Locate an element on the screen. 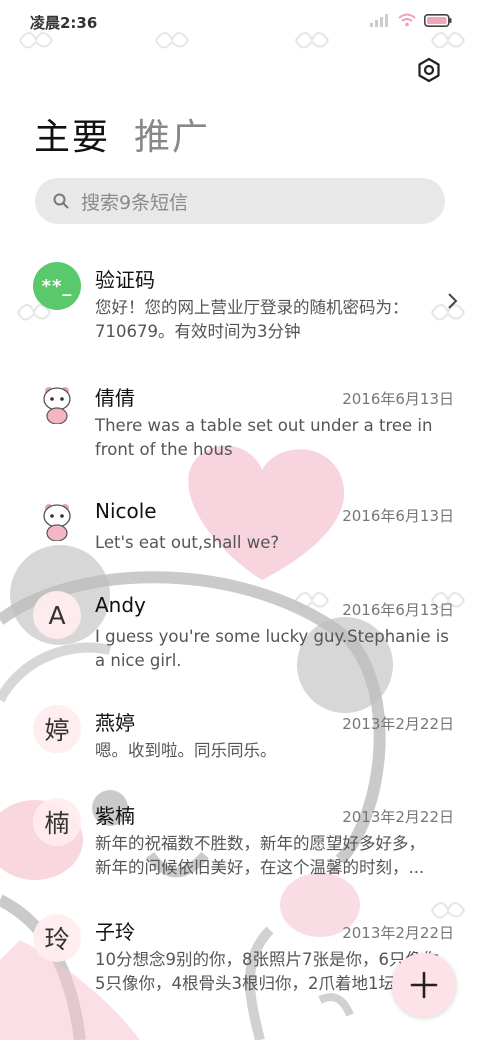 This screenshot has height=1040, width=480. search-bar: 搜索9条短信 is located at coordinates (240, 201).